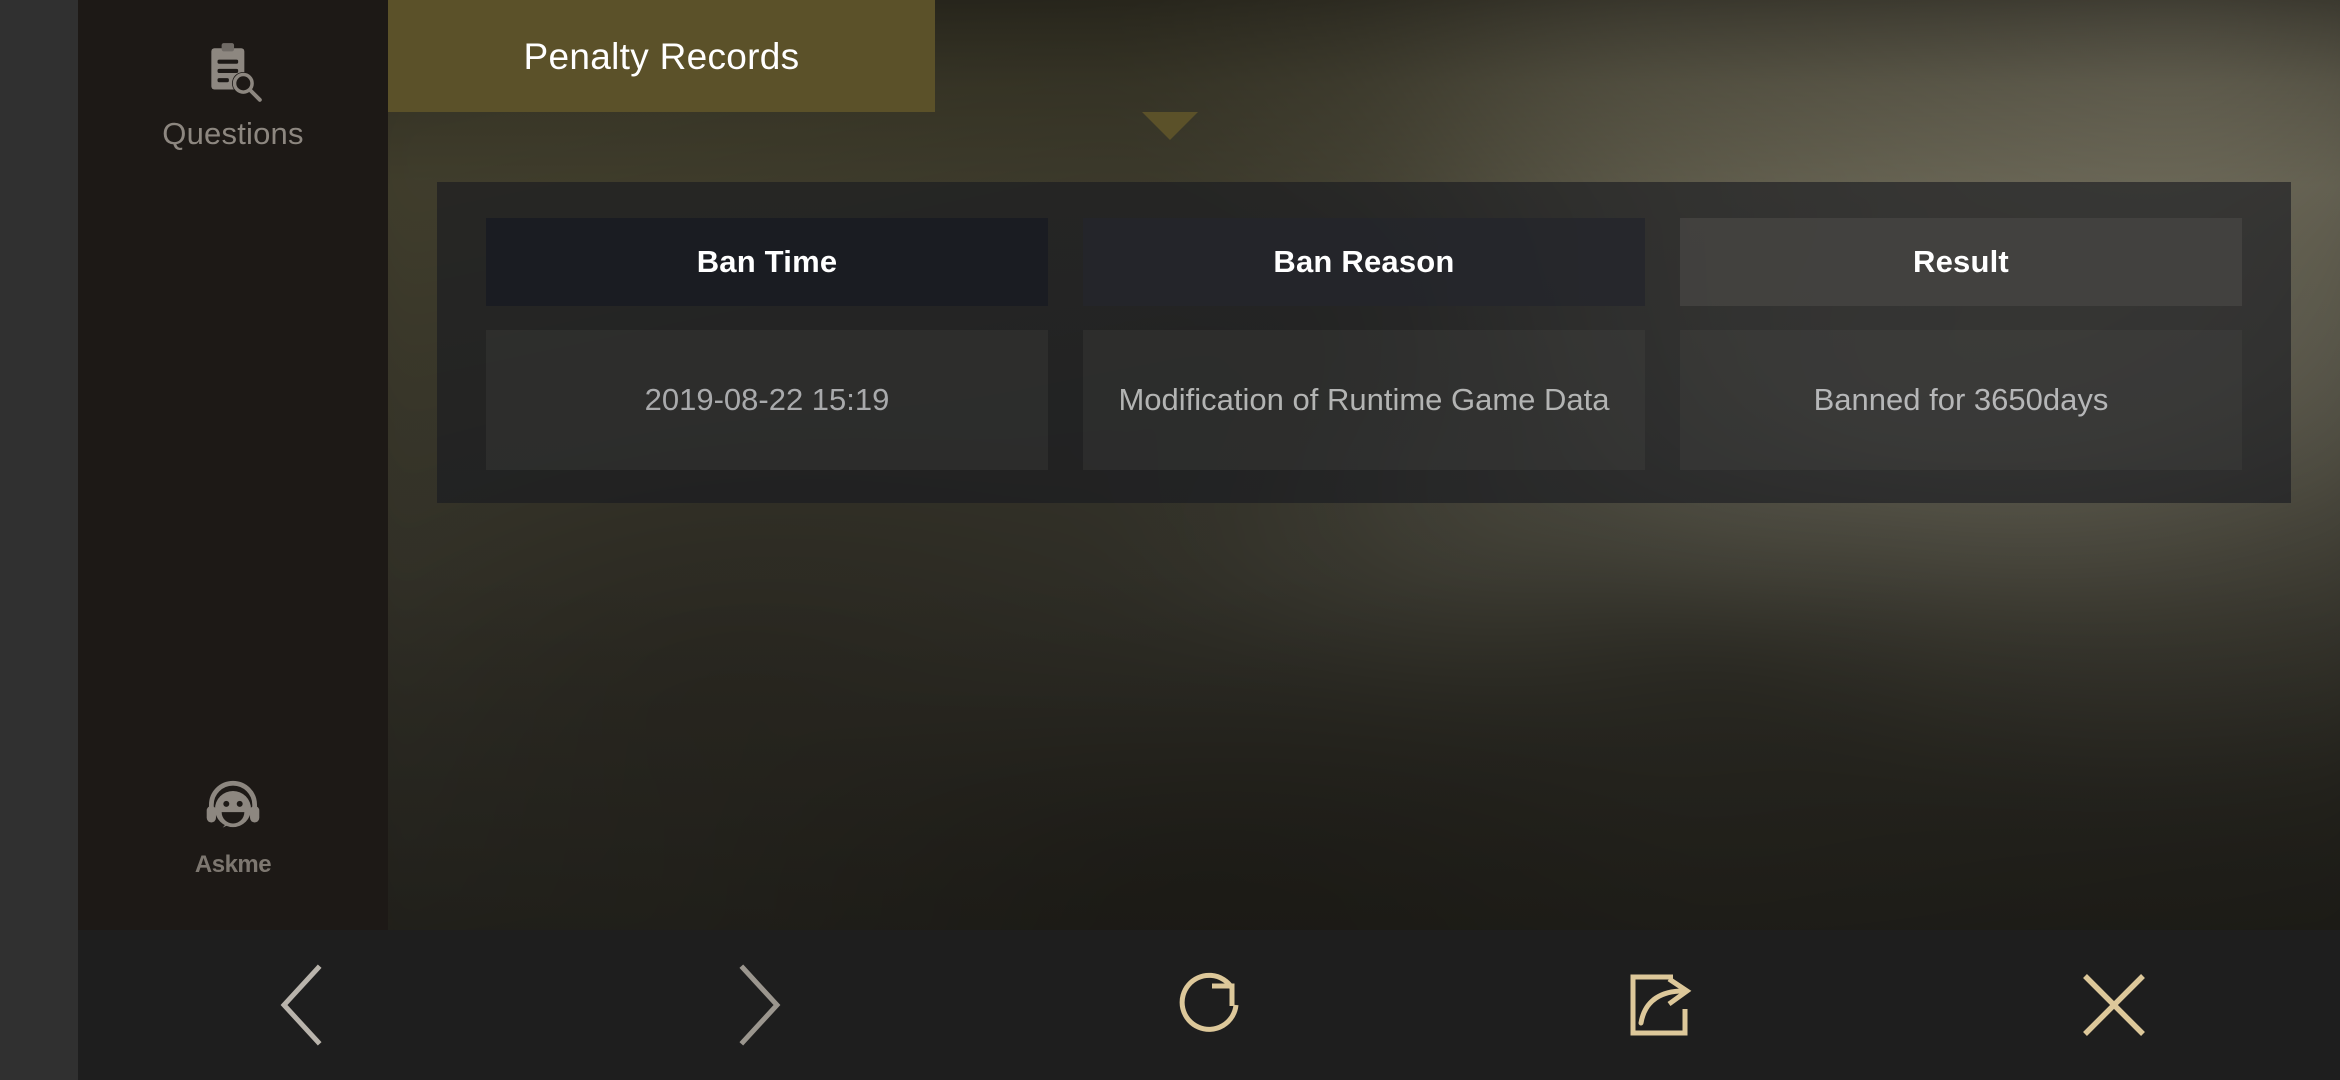 Image resolution: width=2340 pixels, height=1080 pixels. I want to click on refresh-icon, so click(1209, 1005).